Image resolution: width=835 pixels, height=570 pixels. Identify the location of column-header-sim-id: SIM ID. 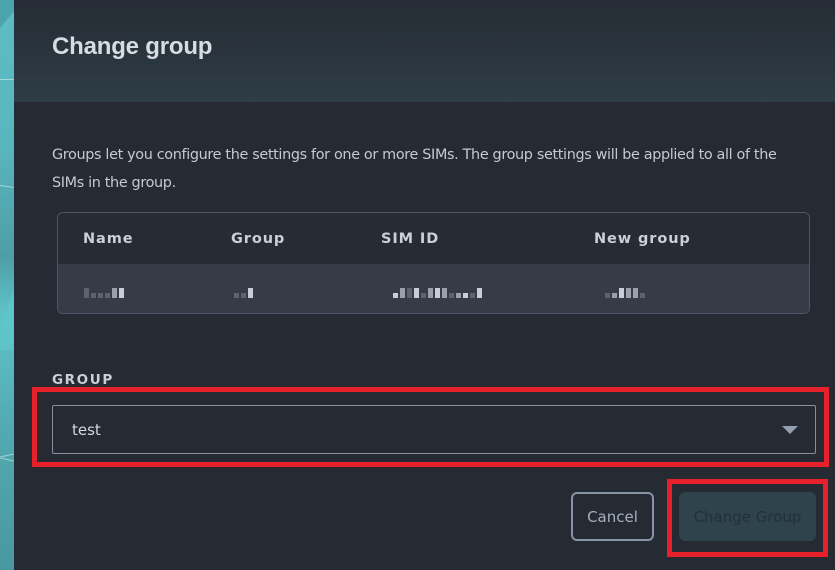
(410, 239).